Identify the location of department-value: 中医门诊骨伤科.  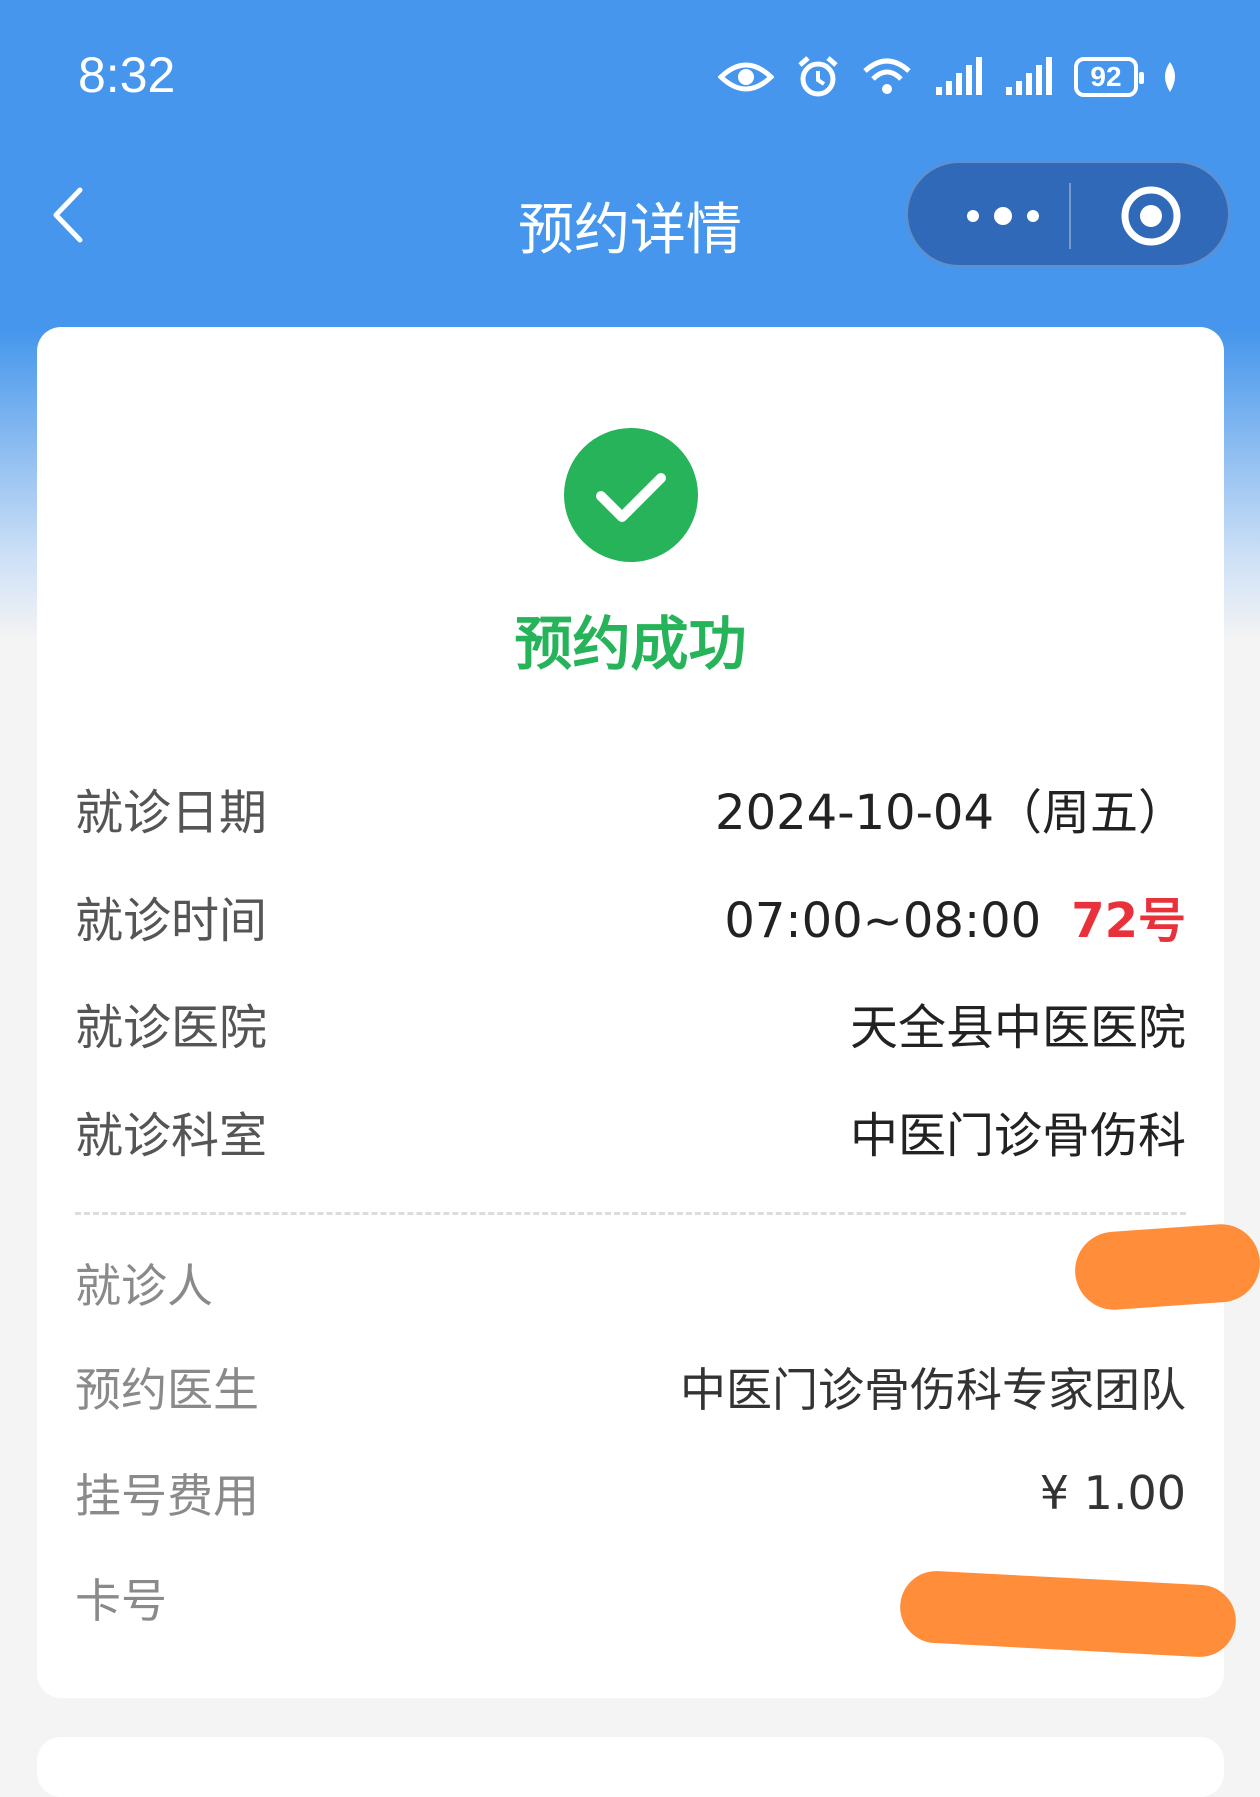
(1017, 1136).